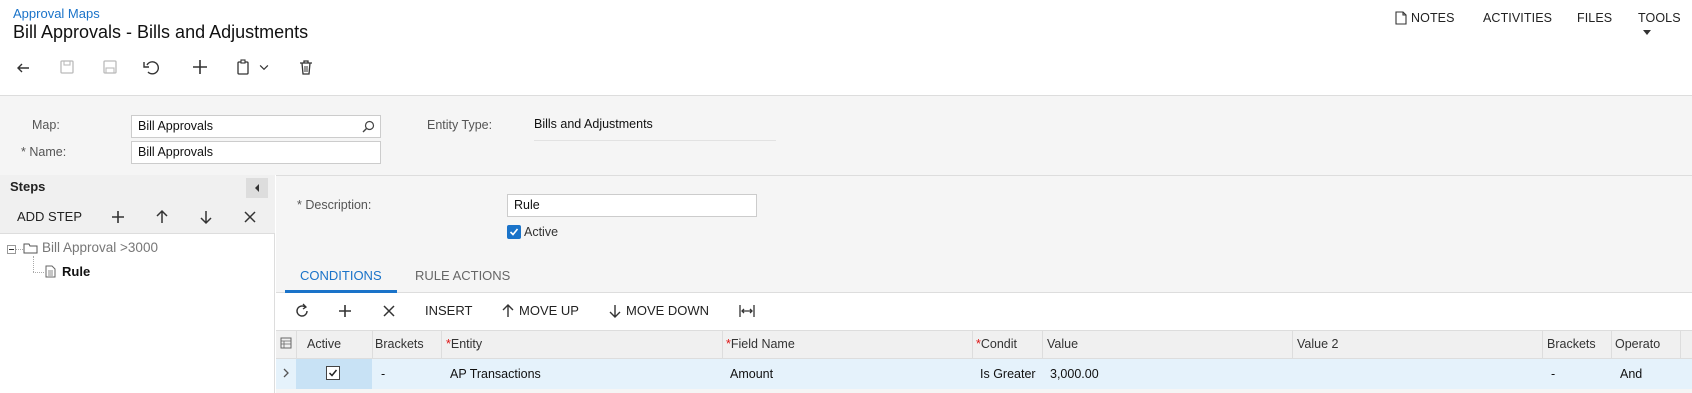 This screenshot has width=1692, height=393. Describe the element at coordinates (56, 13) in the screenshot. I see `breadcrumb-approval-maps: Approval Maps` at that location.